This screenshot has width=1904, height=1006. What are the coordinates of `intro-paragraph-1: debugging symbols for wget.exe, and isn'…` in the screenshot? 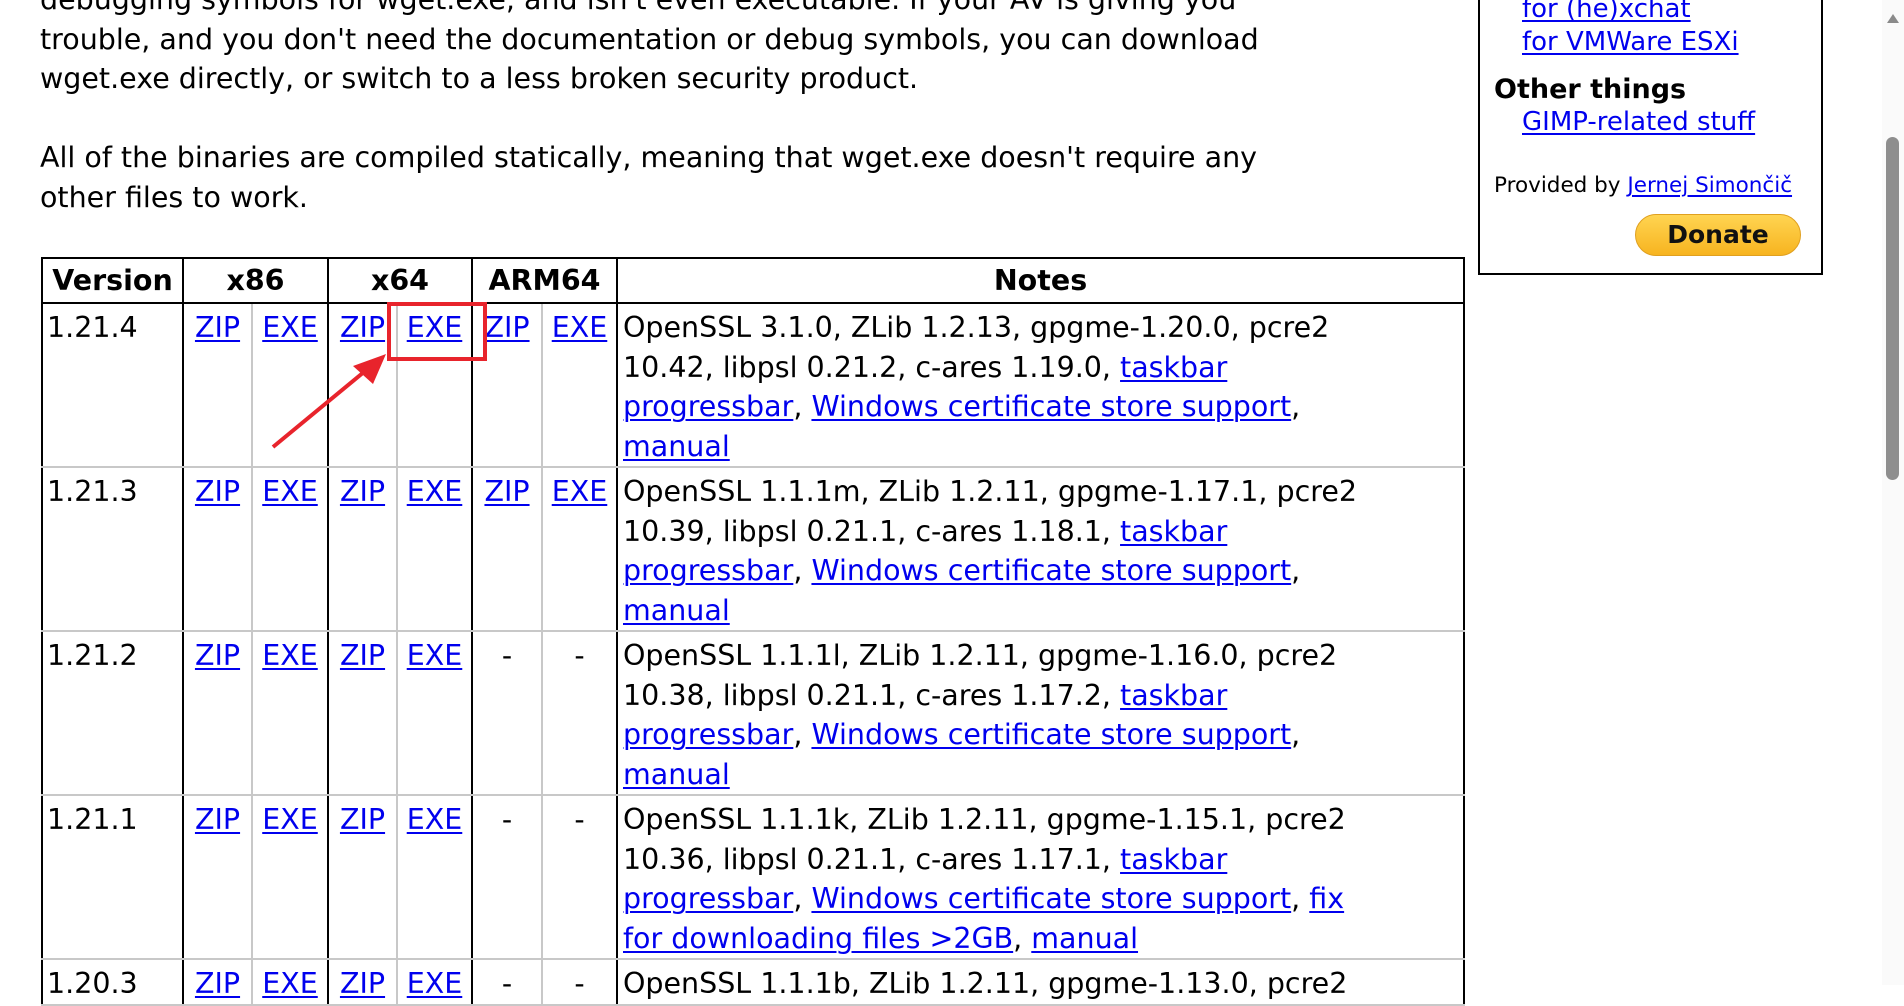 It's located at (755, 49).